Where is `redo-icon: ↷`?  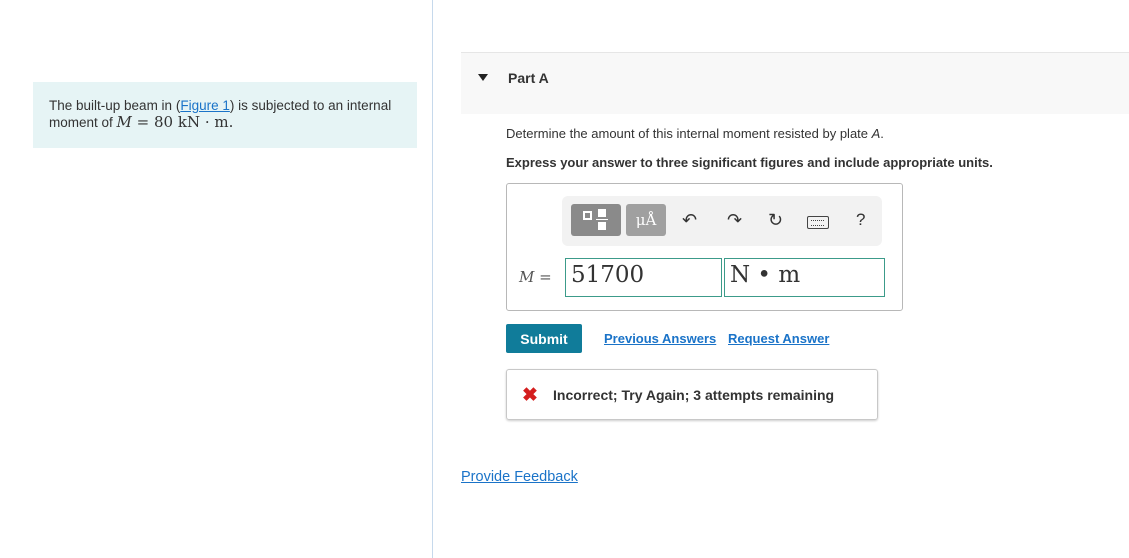
redo-icon: ↷ is located at coordinates (734, 220).